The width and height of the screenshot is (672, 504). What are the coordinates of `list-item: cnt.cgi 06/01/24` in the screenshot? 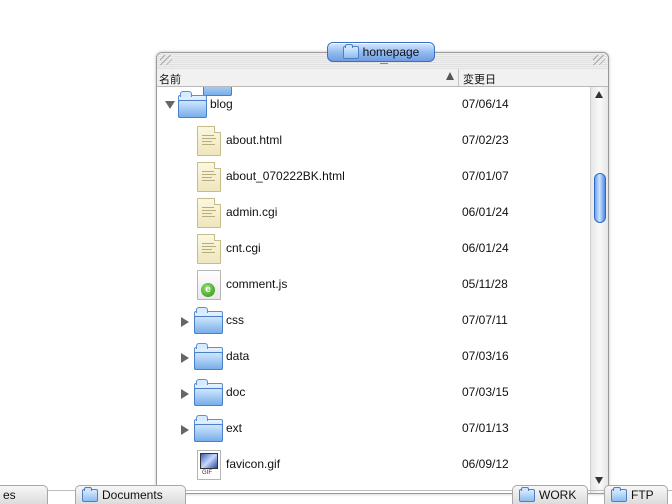 It's located at (373, 249).